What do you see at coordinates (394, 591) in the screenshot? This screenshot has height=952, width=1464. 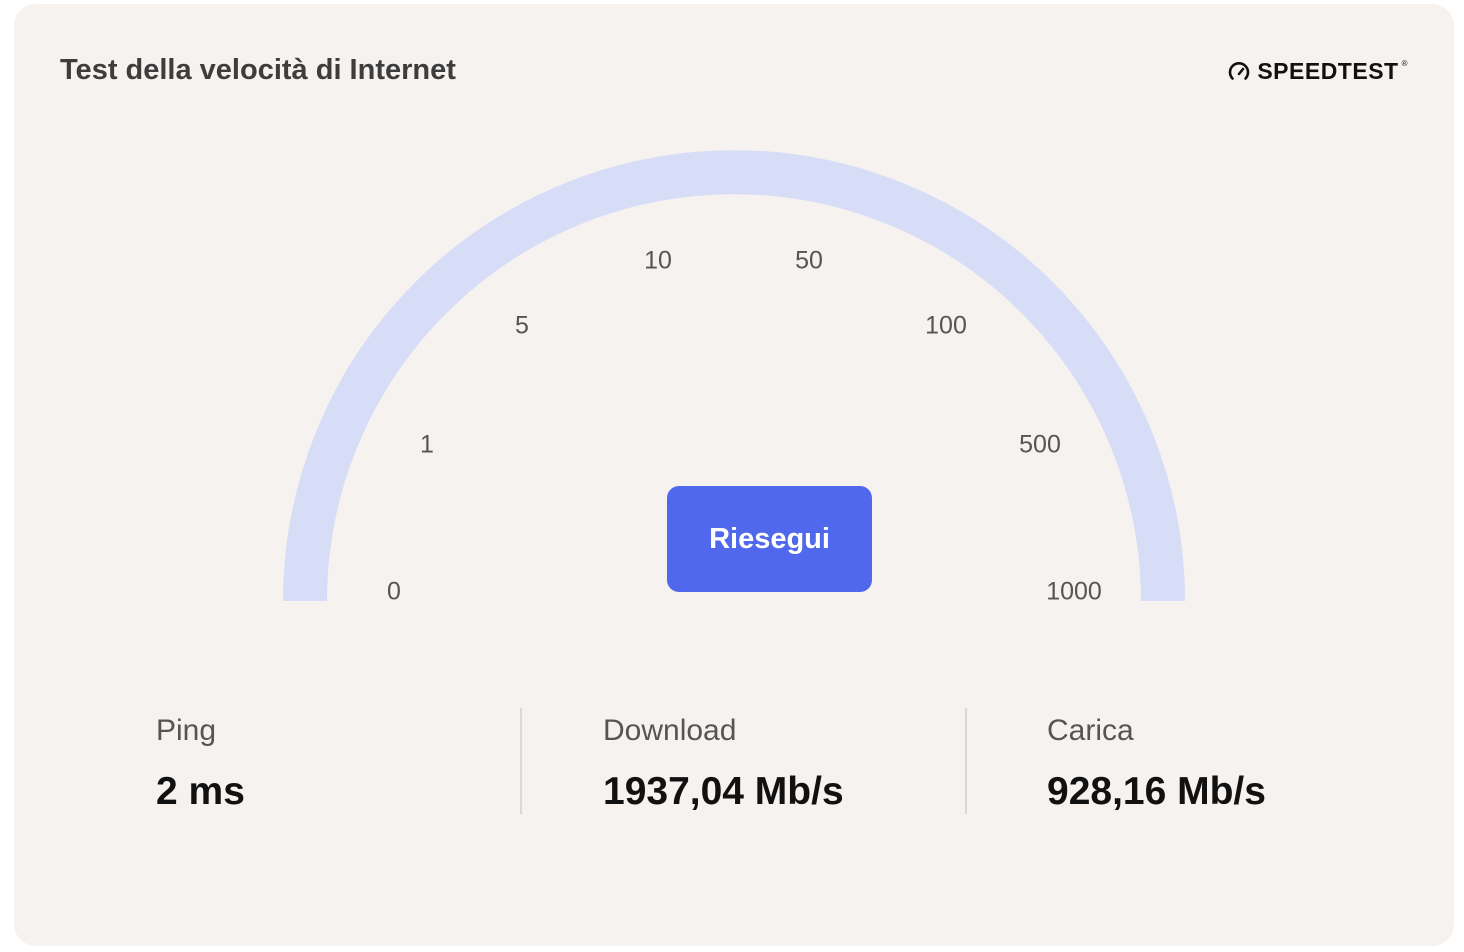 I see `gauge-tick-label: 0` at bounding box center [394, 591].